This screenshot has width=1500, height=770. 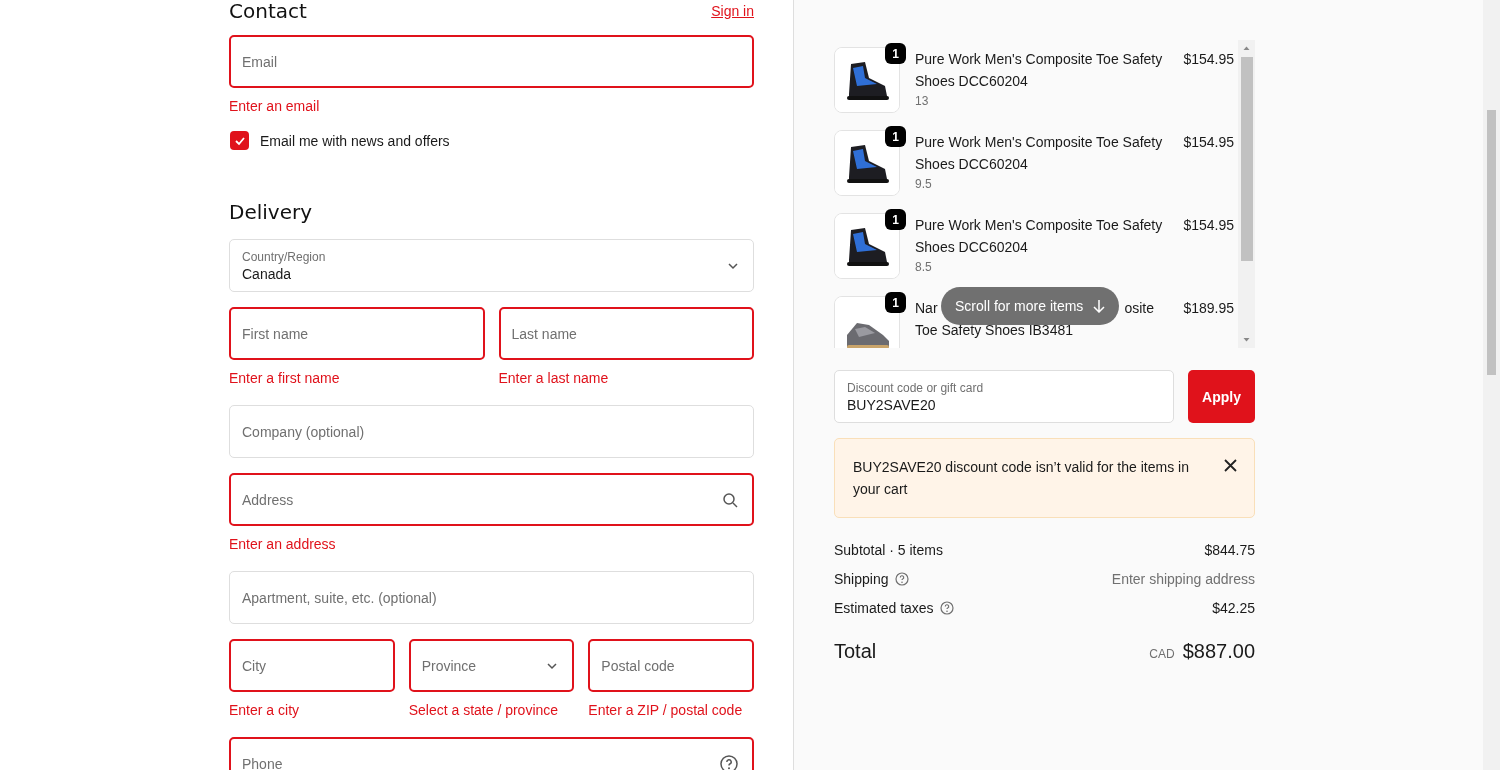 I want to click on currency-code: CAD, so click(x=1162, y=654).